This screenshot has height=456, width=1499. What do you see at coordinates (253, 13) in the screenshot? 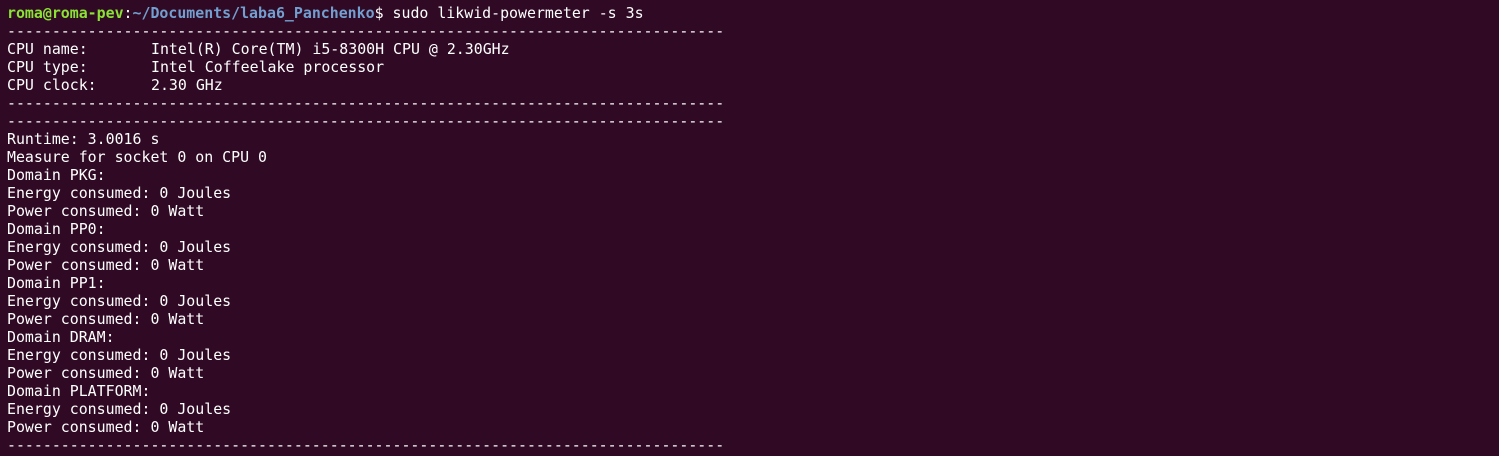
I see `prompt-path: ~/Documents/laba6_Panchenko` at bounding box center [253, 13].